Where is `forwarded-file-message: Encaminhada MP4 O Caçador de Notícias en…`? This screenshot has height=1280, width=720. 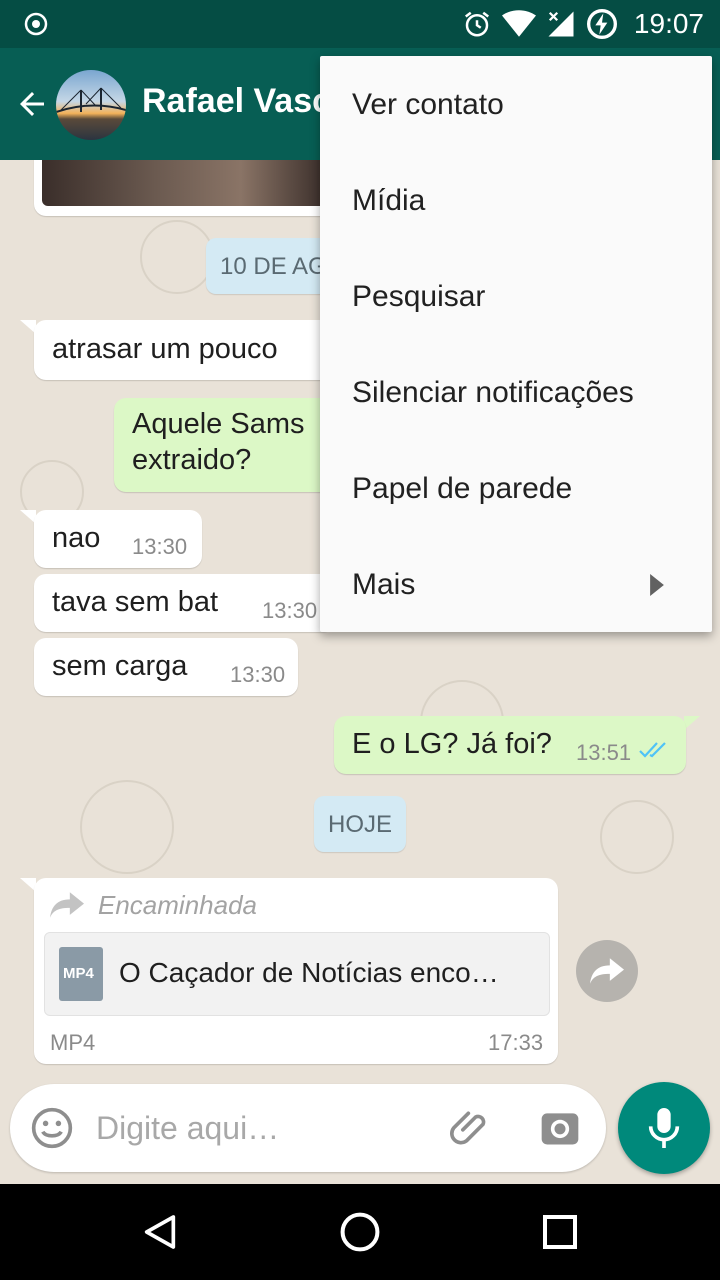
forwarded-file-message: Encaminhada MP4 O Caçador de Notícias en… is located at coordinates (296, 971).